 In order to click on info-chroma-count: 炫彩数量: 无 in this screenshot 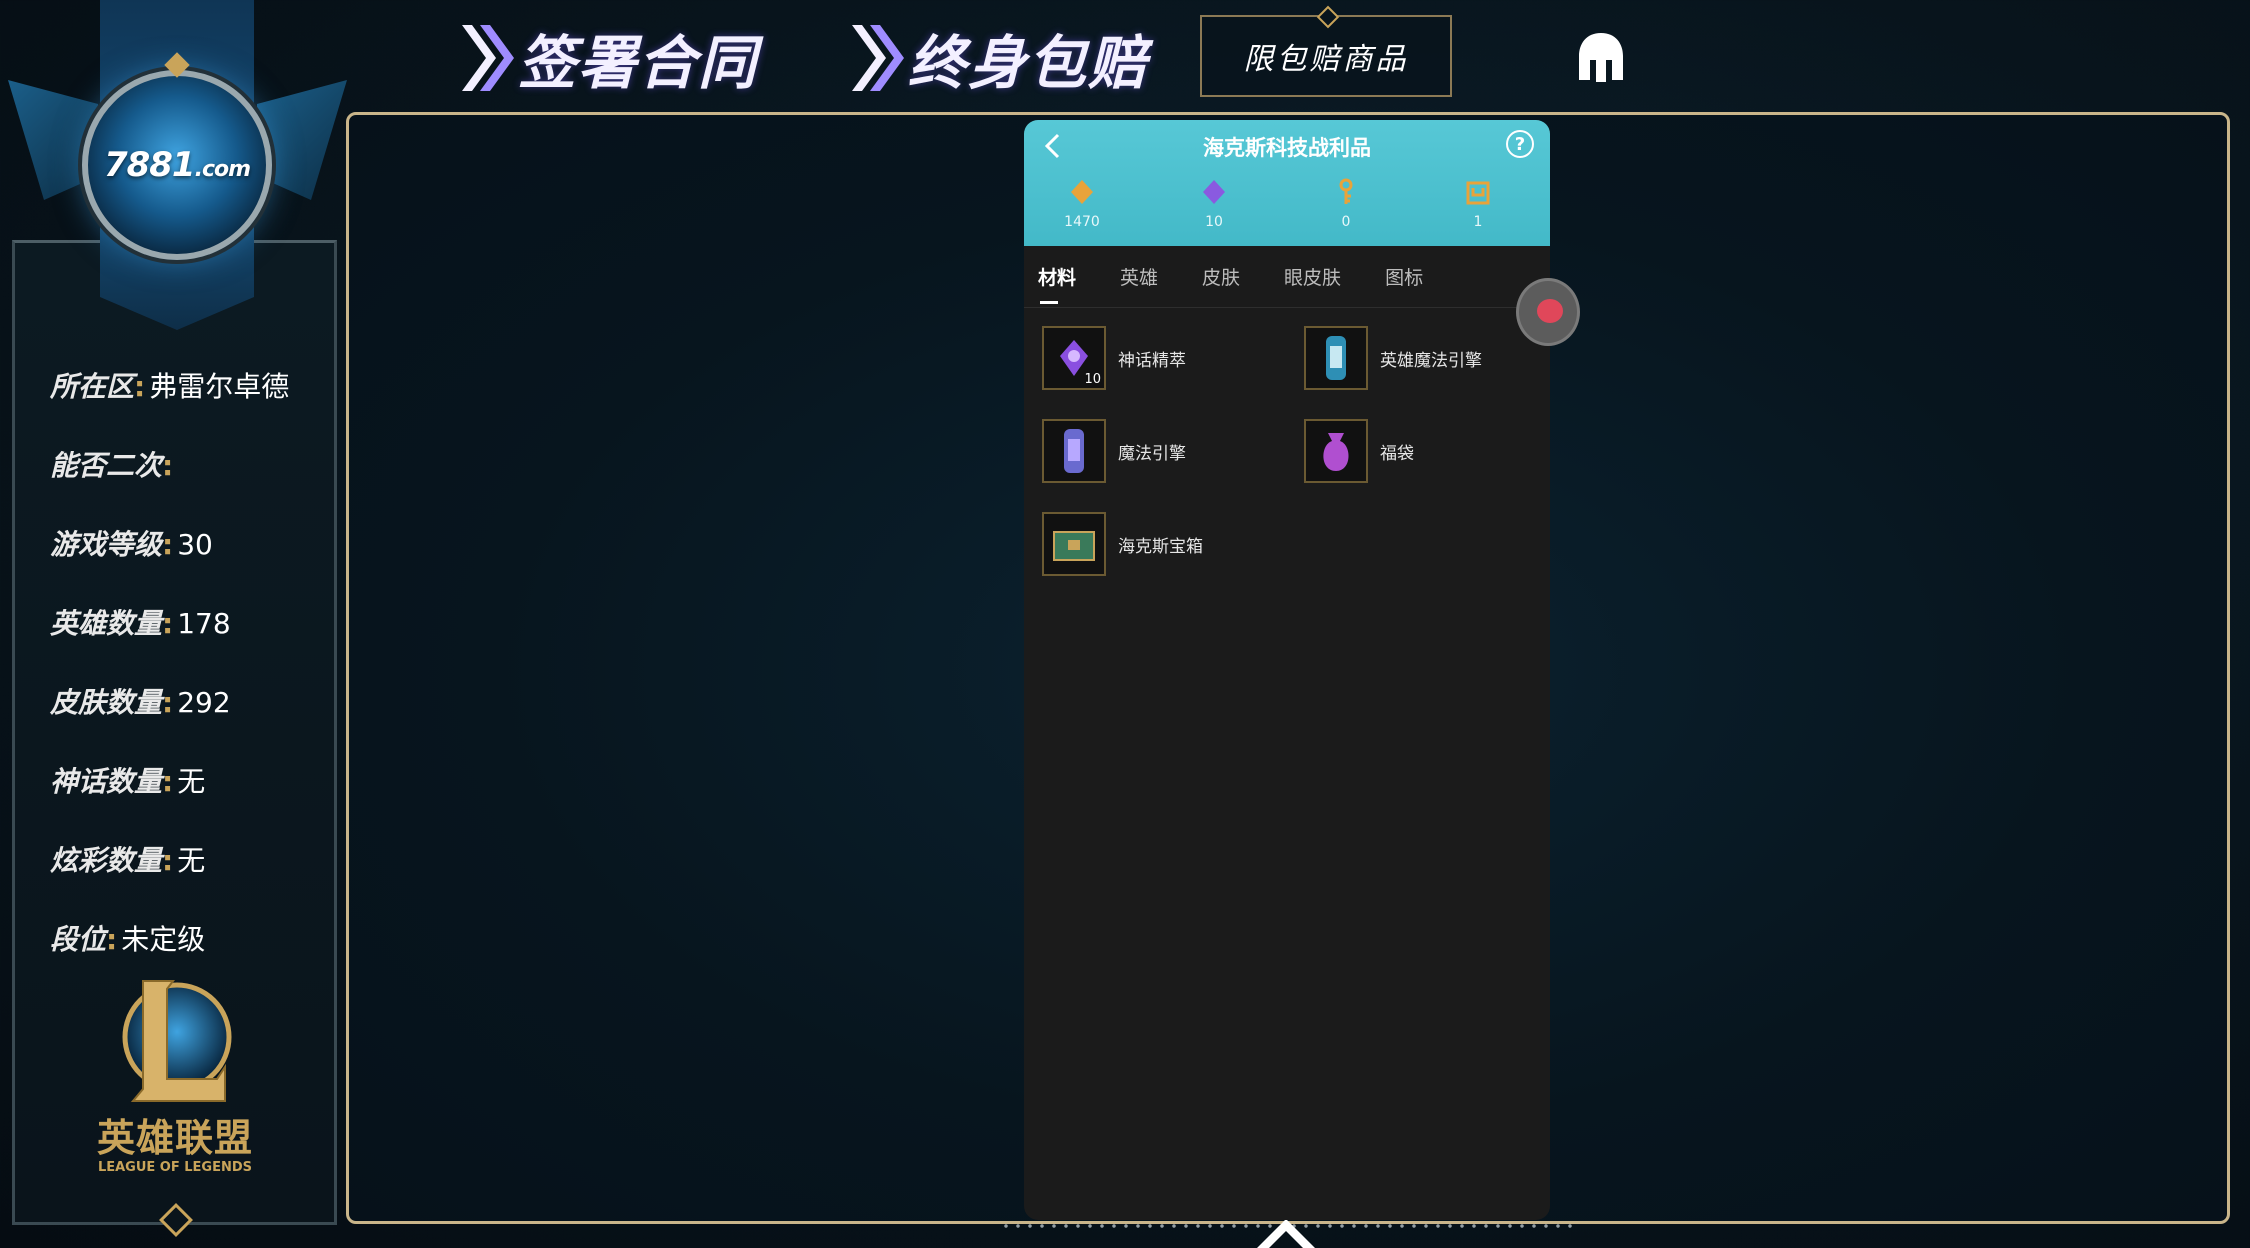, I will do `click(128, 860)`.